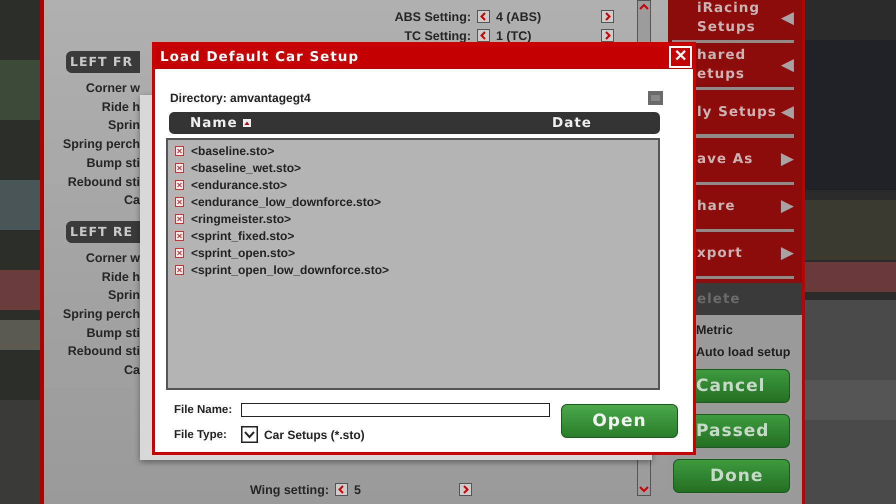  Describe the element at coordinates (290, 270) in the screenshot. I see `file-name: <sprint_open_low_downforce.sto>` at that location.